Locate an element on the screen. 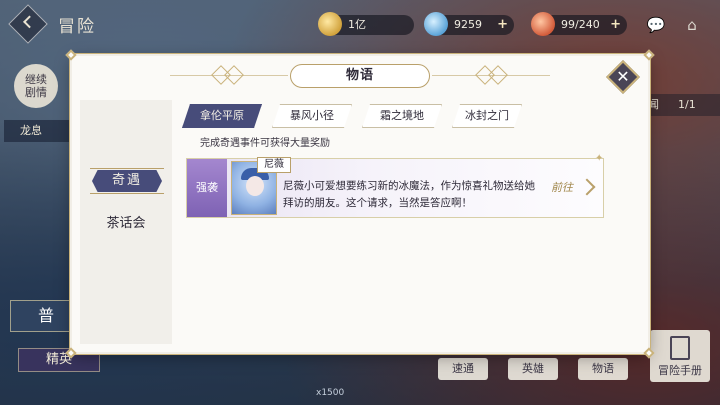 The image size is (720, 405). reward-hint: 完成奇遇事件可获得大量奖励 is located at coordinates (265, 143).